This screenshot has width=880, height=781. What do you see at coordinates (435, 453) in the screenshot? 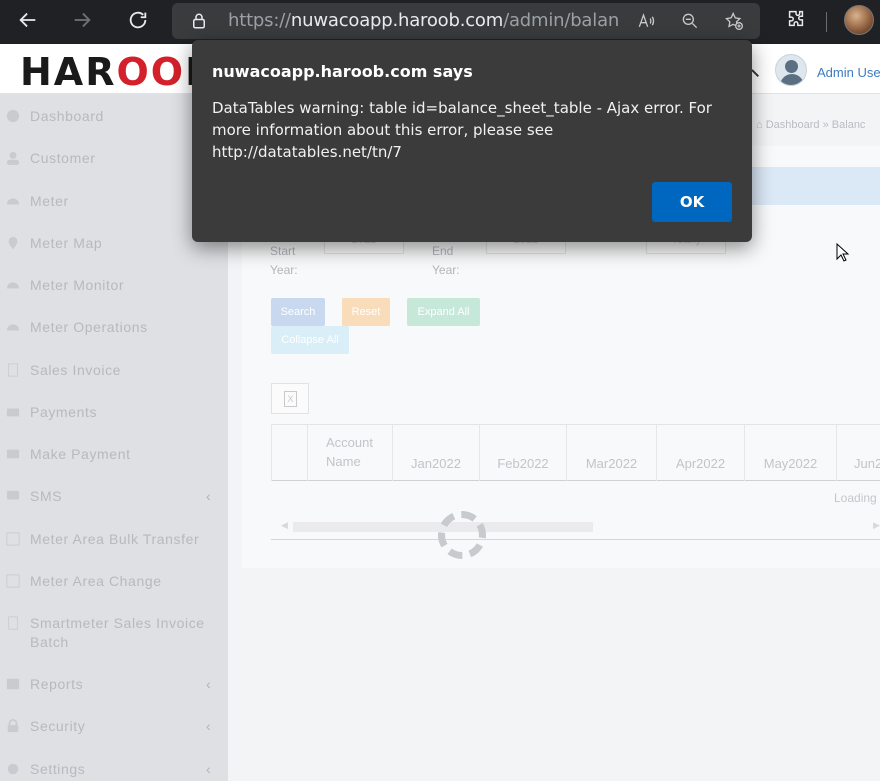
I see `column-header-jan2022: Jan2022` at bounding box center [435, 453].